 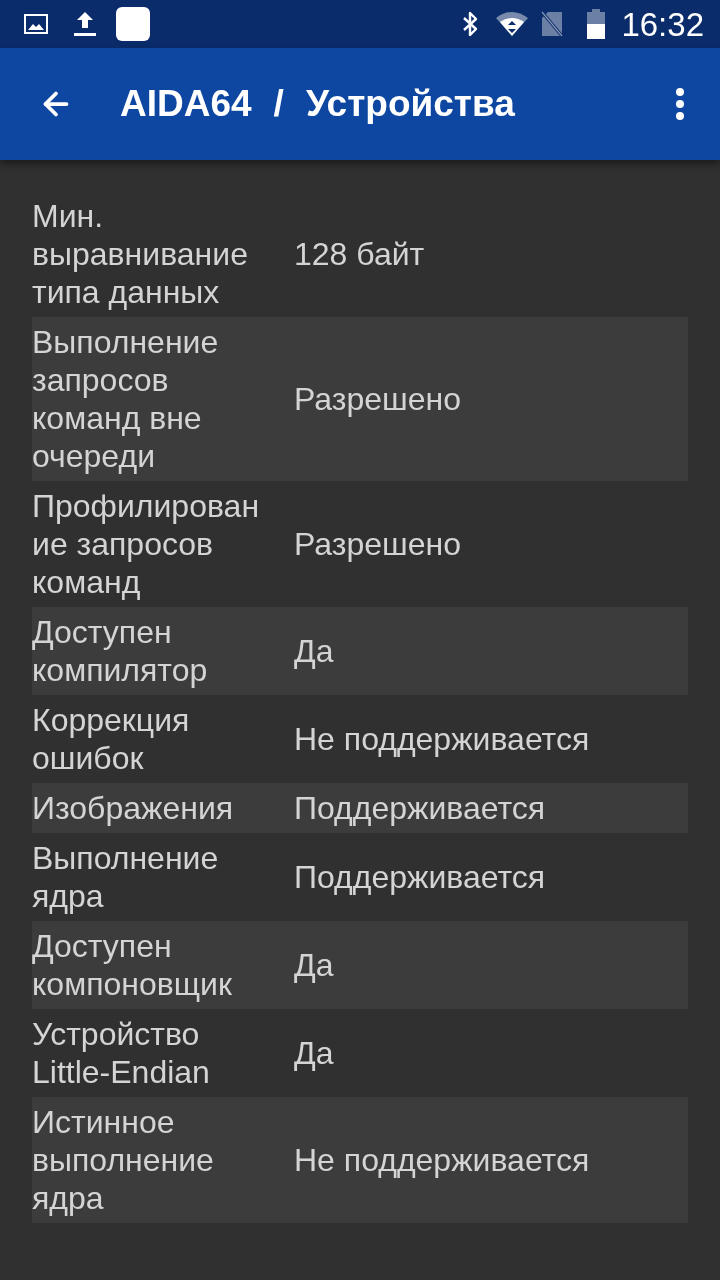 I want to click on blank-tile-icon, so click(x=133, y=24).